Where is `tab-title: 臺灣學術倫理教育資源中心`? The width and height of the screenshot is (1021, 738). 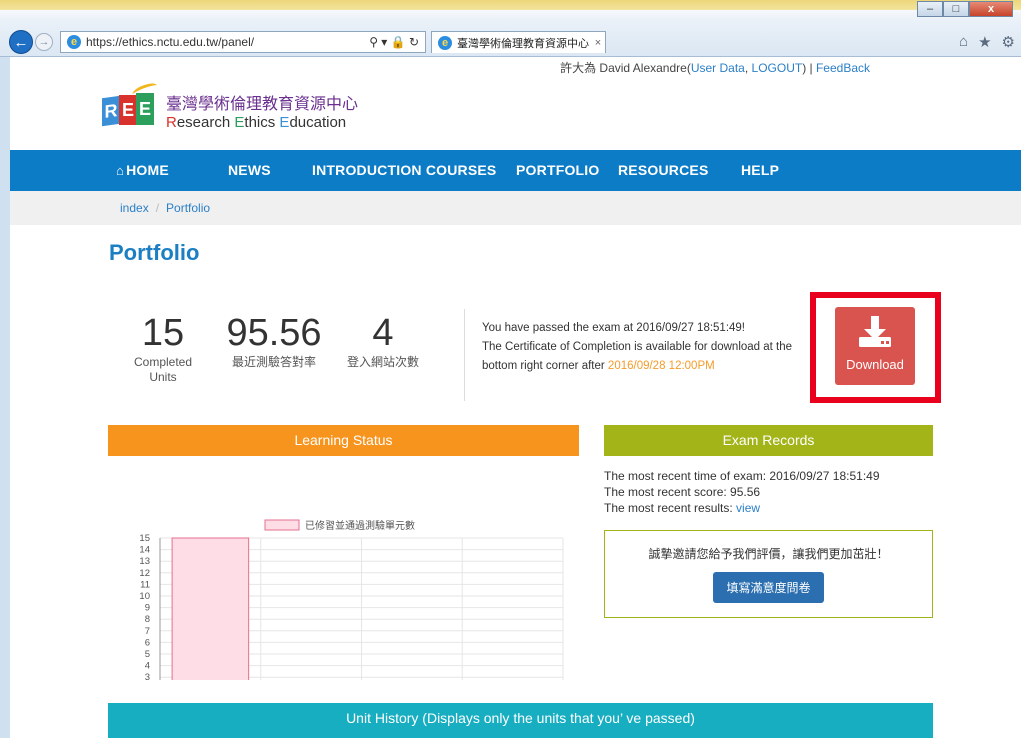 tab-title: 臺灣學術倫理教育資源中心 is located at coordinates (523, 43).